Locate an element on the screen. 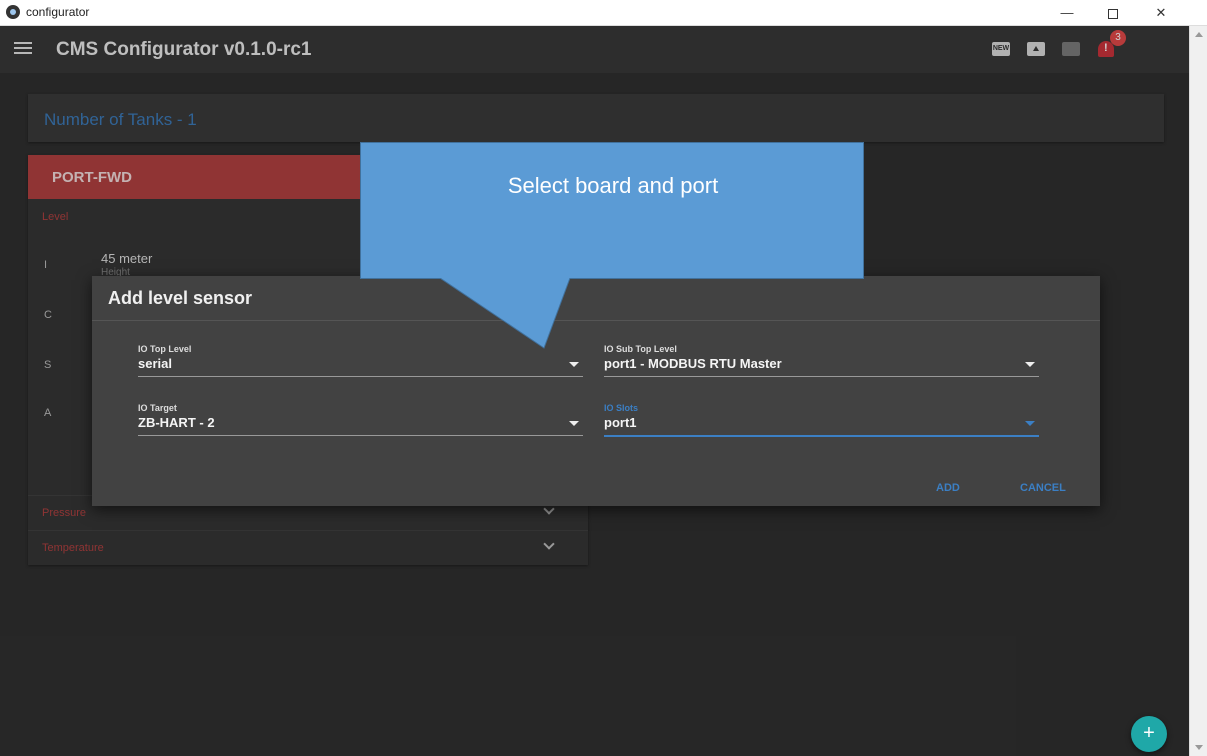 The image size is (1207, 756). vertical-scrollbar is located at coordinates (1198, 391).